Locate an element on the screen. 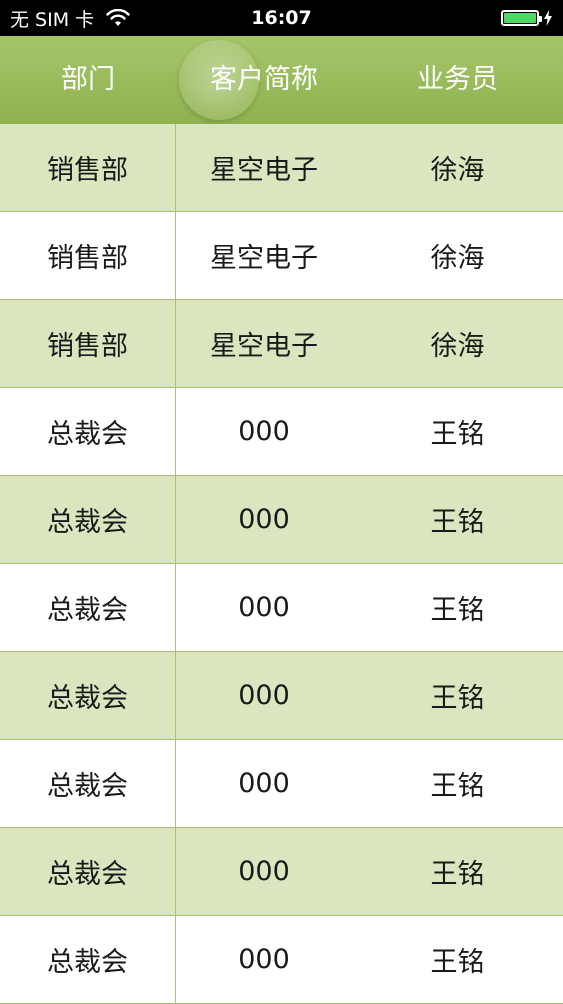 This screenshot has height=1004, width=563. column-header-customer: 客户简称 is located at coordinates (264, 80).